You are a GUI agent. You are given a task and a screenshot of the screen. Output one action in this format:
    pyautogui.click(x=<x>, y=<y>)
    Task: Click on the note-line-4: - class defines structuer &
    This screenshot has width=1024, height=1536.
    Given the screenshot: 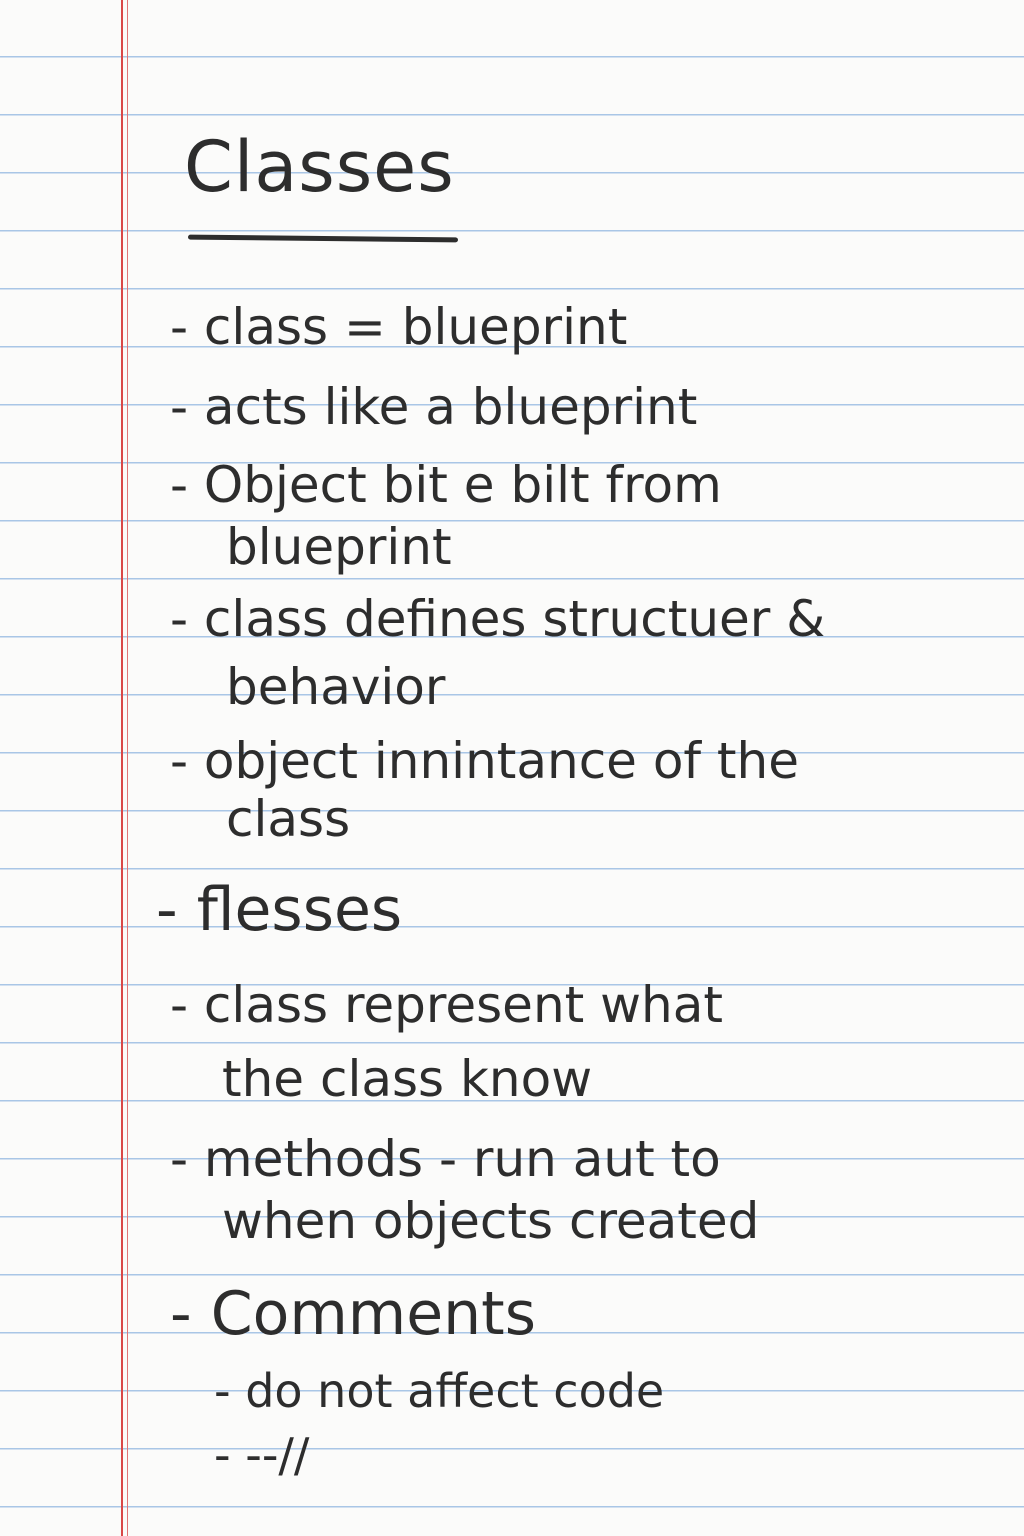 What is the action you would take?
    pyautogui.click(x=498, y=619)
    